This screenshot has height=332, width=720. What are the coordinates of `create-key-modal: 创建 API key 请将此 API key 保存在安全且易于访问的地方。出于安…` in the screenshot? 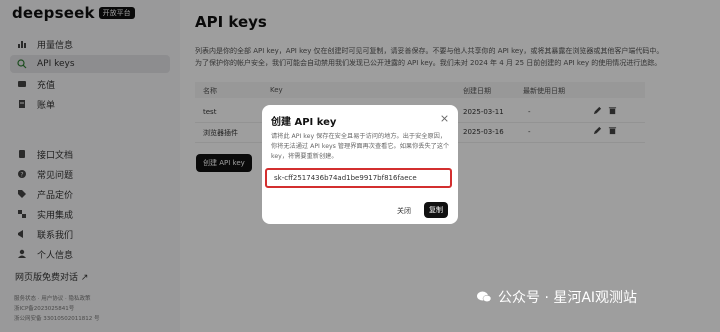 It's located at (360, 164).